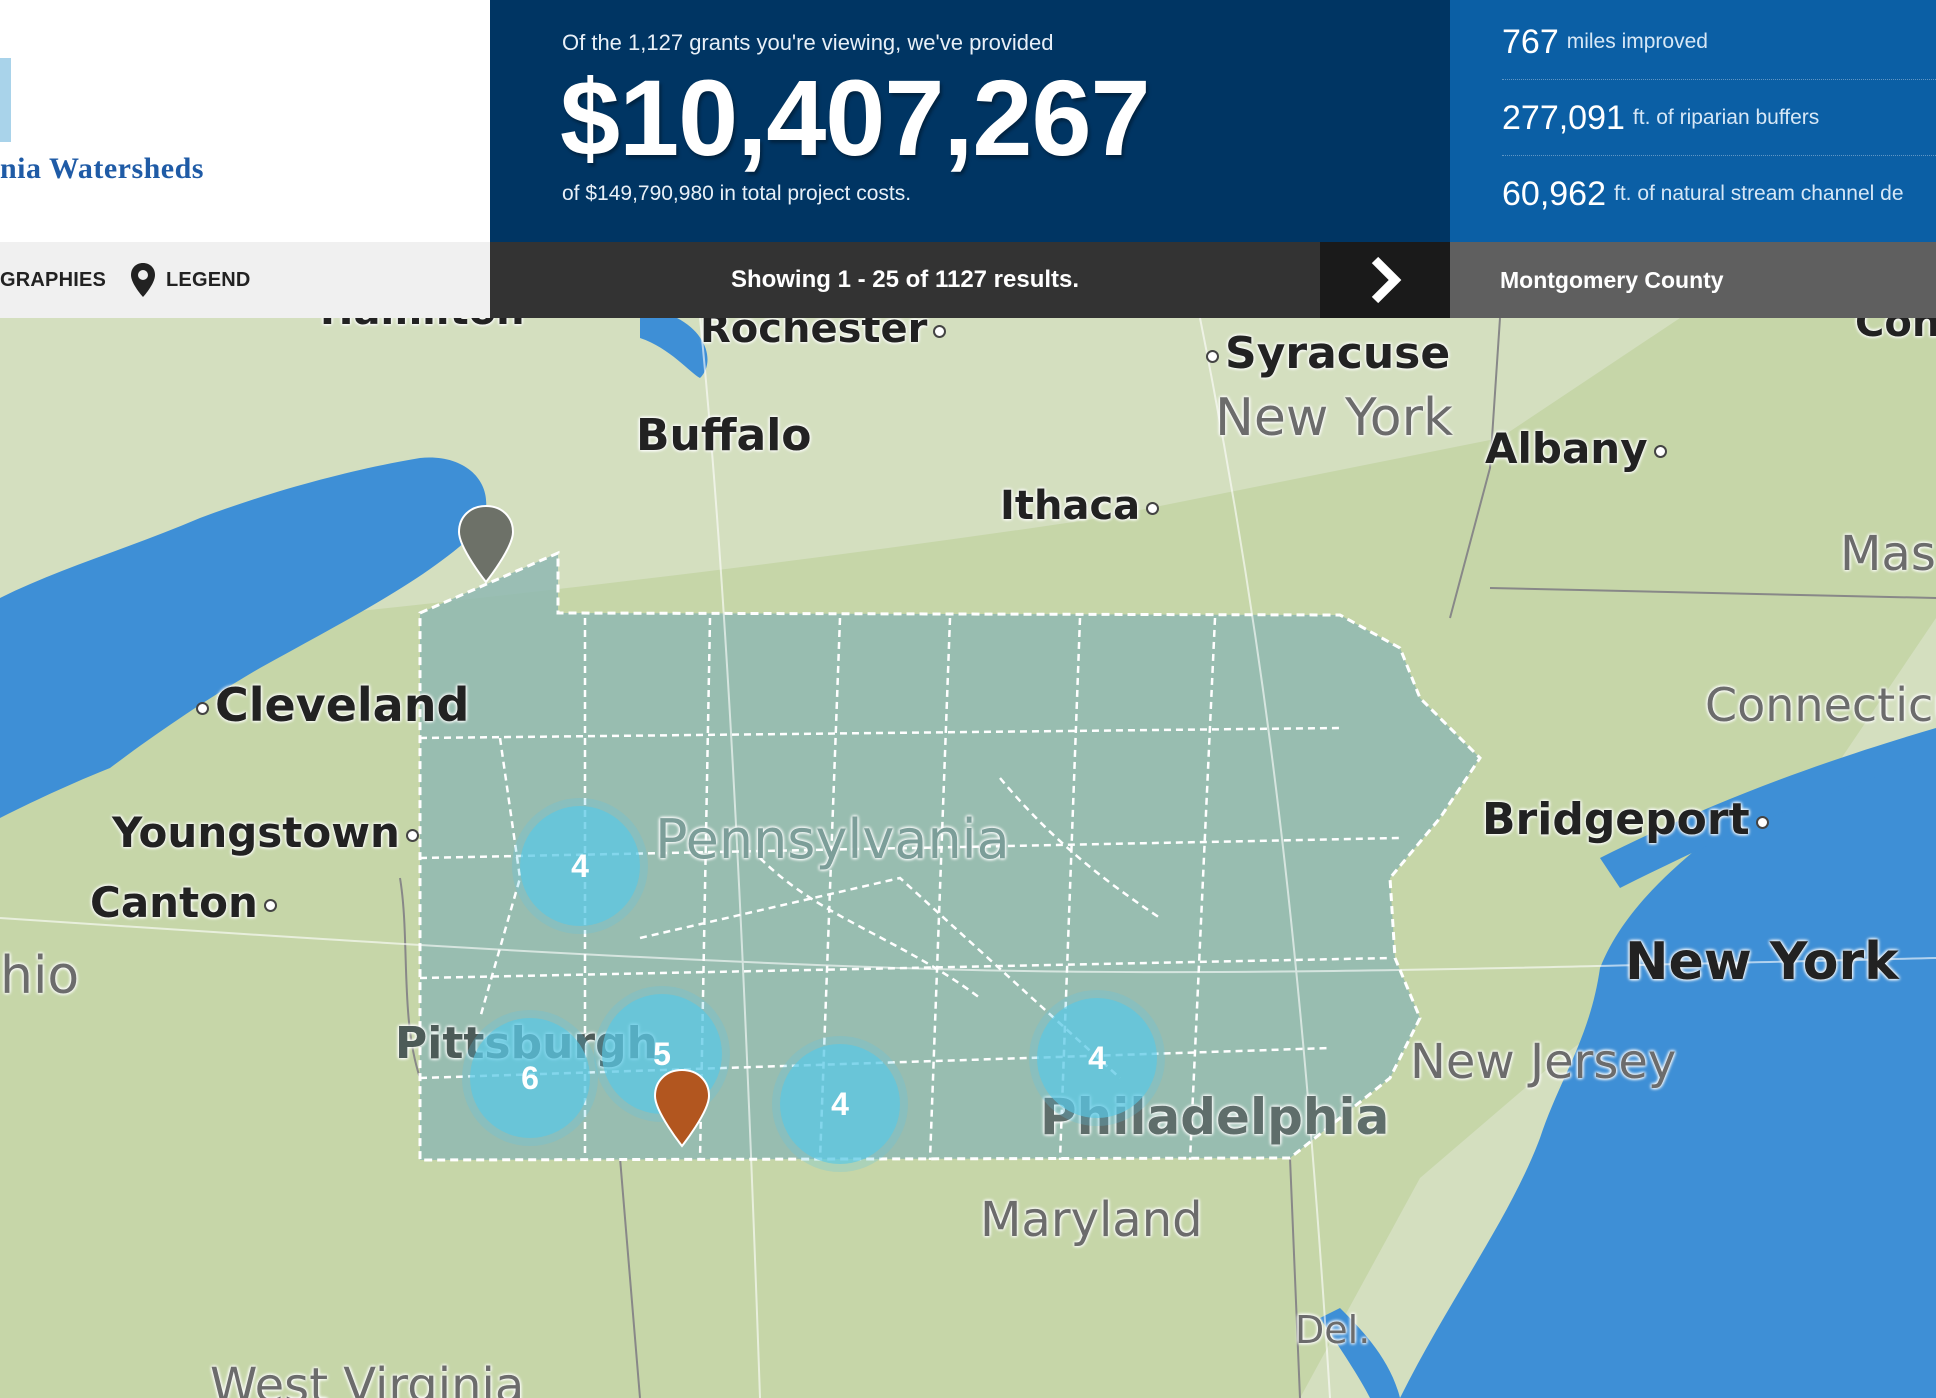 Image resolution: width=1936 pixels, height=1398 pixels. What do you see at coordinates (682, 1109) in the screenshot?
I see `map-marker-orange-icon` at bounding box center [682, 1109].